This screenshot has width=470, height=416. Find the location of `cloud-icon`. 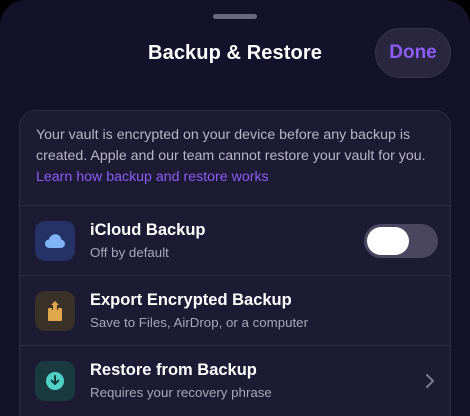

cloud-icon is located at coordinates (55, 241).